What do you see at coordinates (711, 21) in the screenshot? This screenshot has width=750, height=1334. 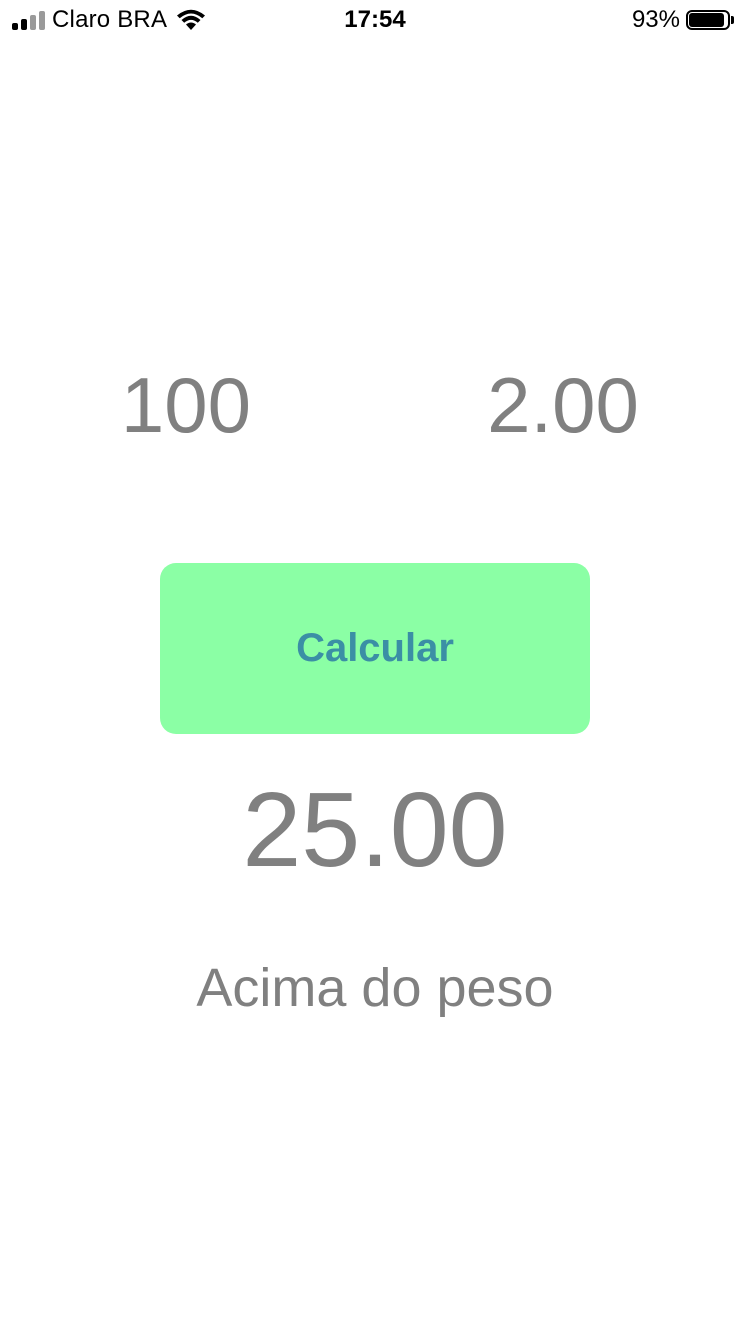 I see `battery-icon` at bounding box center [711, 21].